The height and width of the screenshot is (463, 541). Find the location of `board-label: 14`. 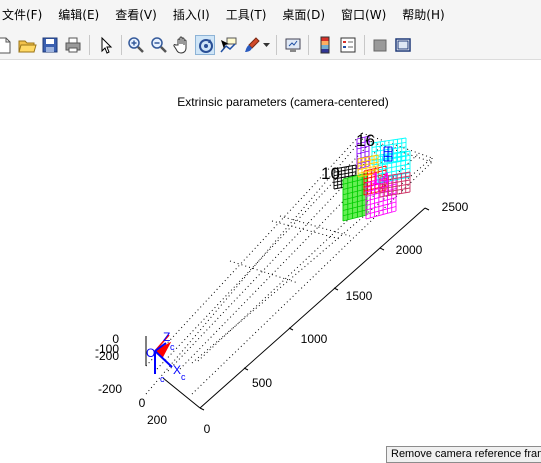

board-label: 14 is located at coordinates (380, 178).